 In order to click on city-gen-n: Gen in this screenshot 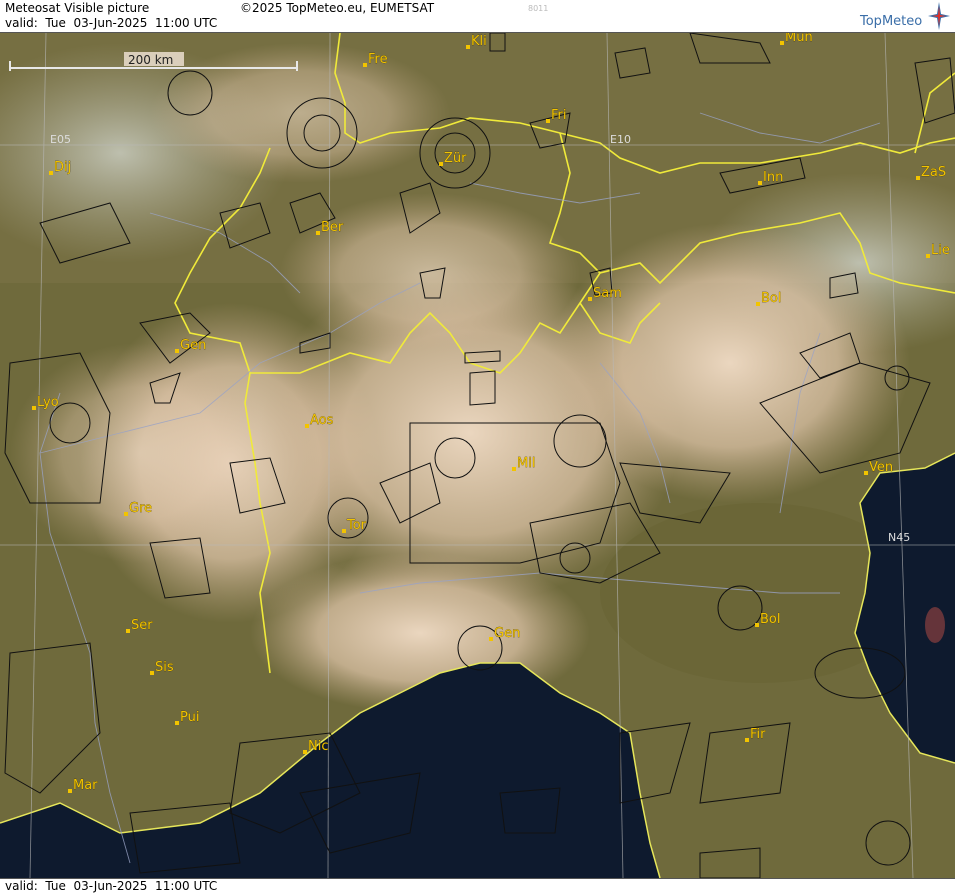, I will do `click(191, 345)`.